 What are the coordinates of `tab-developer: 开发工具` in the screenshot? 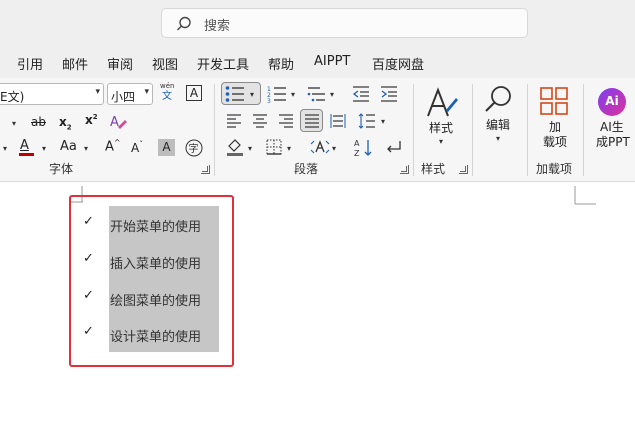 It's located at (223, 63).